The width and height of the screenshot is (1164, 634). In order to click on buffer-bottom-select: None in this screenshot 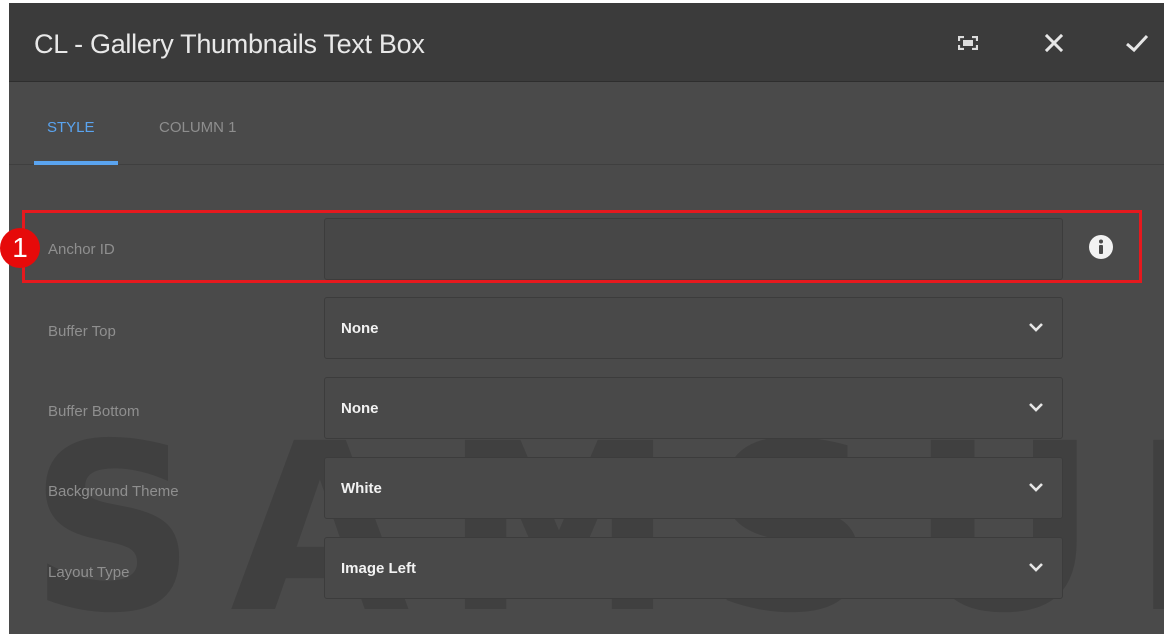, I will do `click(693, 408)`.